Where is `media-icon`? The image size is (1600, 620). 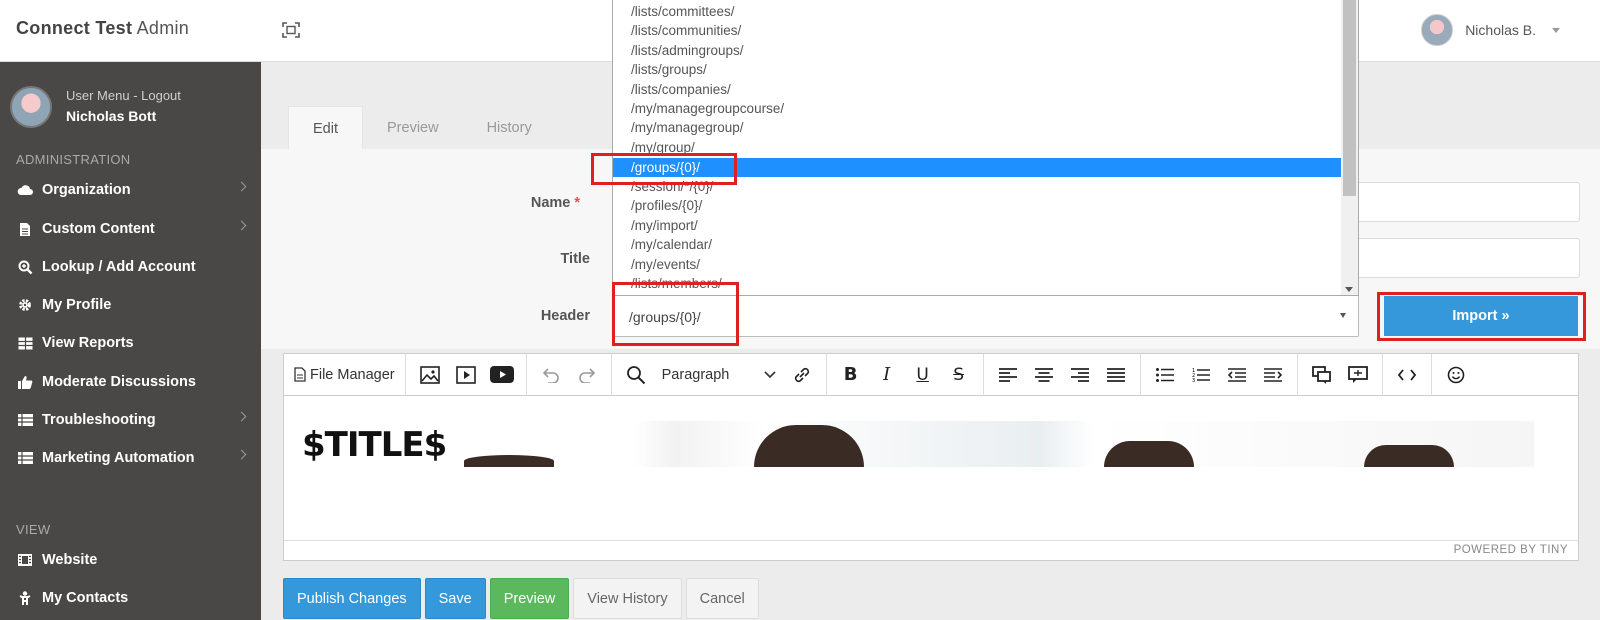 media-icon is located at coordinates (466, 375).